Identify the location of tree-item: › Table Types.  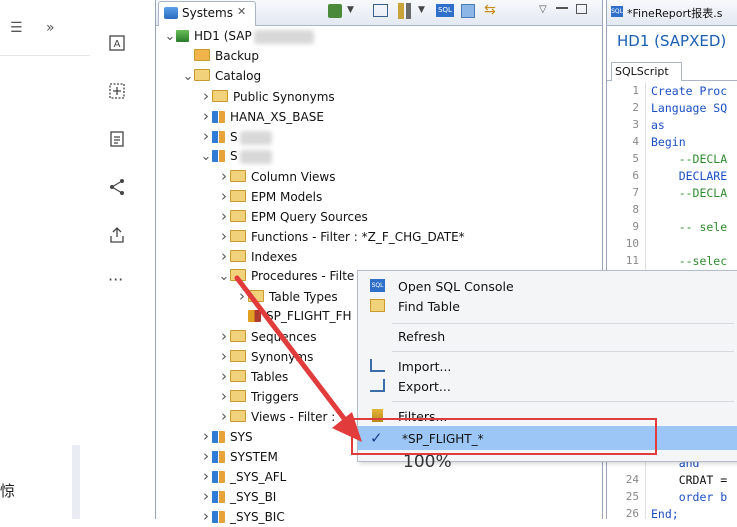
(287, 296).